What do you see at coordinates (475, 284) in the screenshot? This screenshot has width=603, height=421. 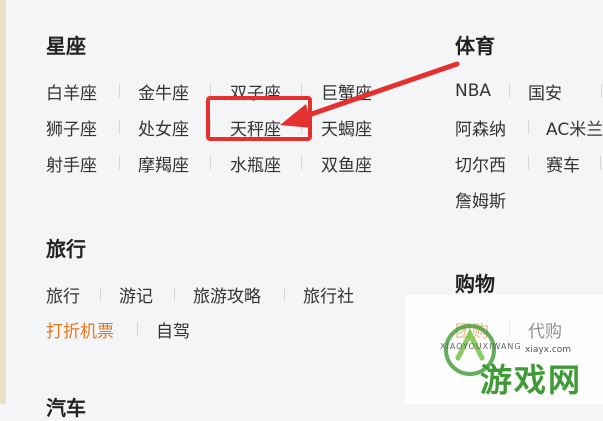 I see `shopping-heading: 购物` at bounding box center [475, 284].